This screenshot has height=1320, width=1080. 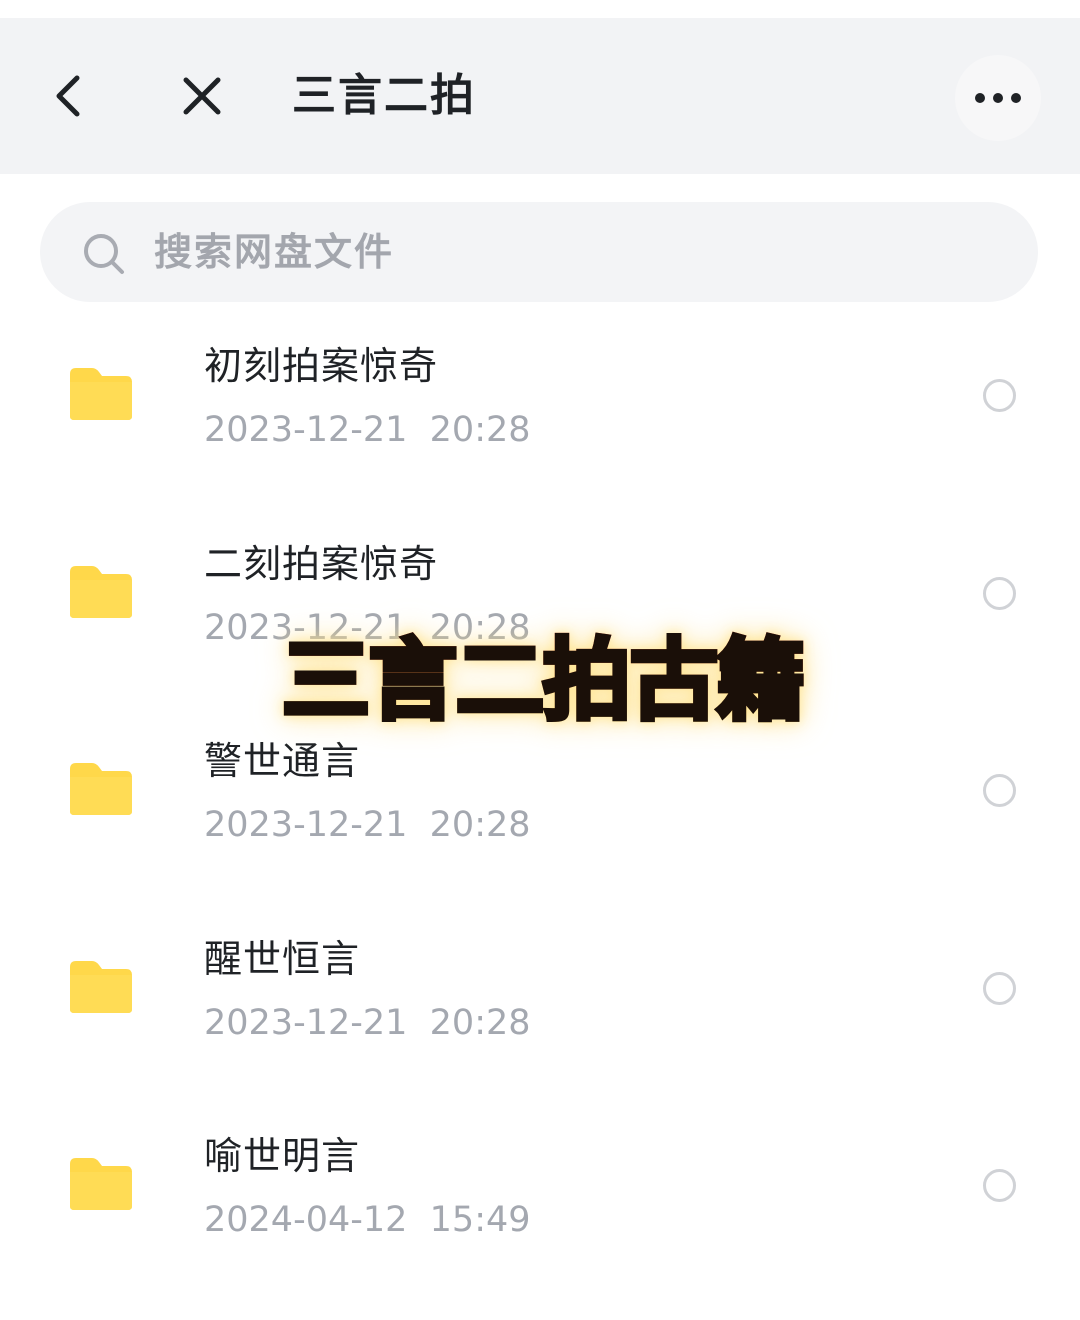 What do you see at coordinates (104, 254) in the screenshot?
I see `search-icon` at bounding box center [104, 254].